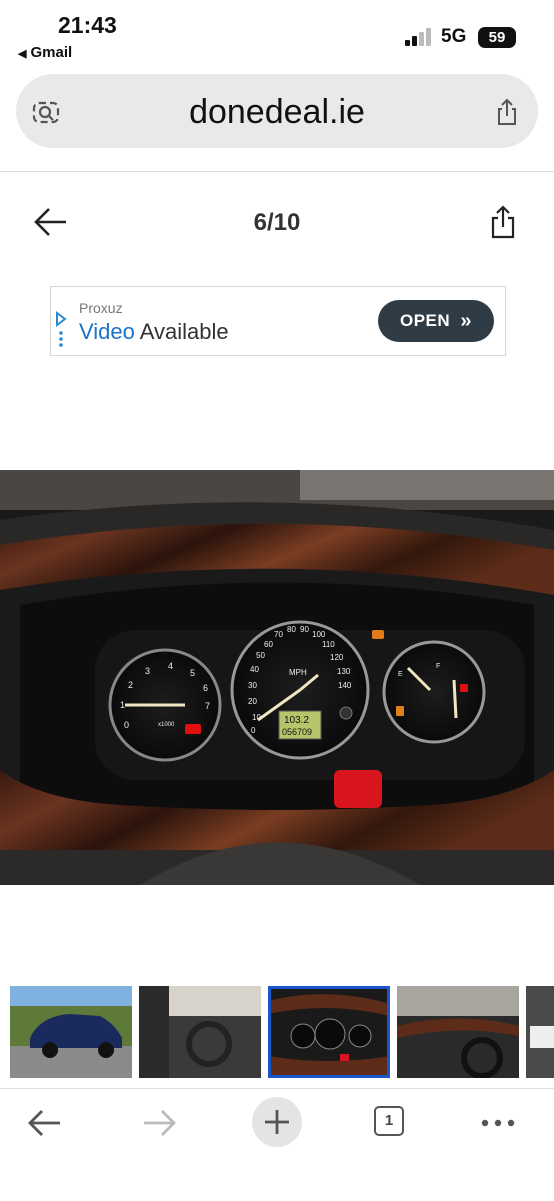 The height and width of the screenshot is (1201, 554). Describe the element at coordinates (378, 634) in the screenshot. I see `engine-warning-light` at that location.